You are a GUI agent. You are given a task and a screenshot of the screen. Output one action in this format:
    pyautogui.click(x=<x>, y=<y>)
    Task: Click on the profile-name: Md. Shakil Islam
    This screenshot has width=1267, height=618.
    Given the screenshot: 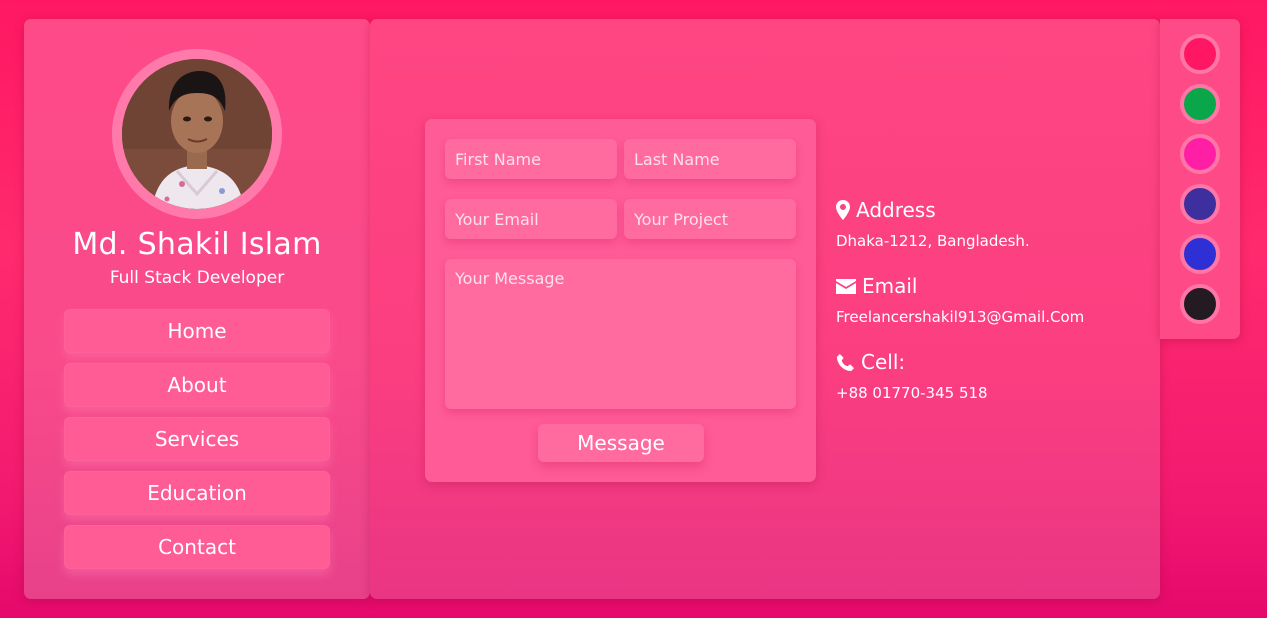 What is the action you would take?
    pyautogui.click(x=197, y=244)
    